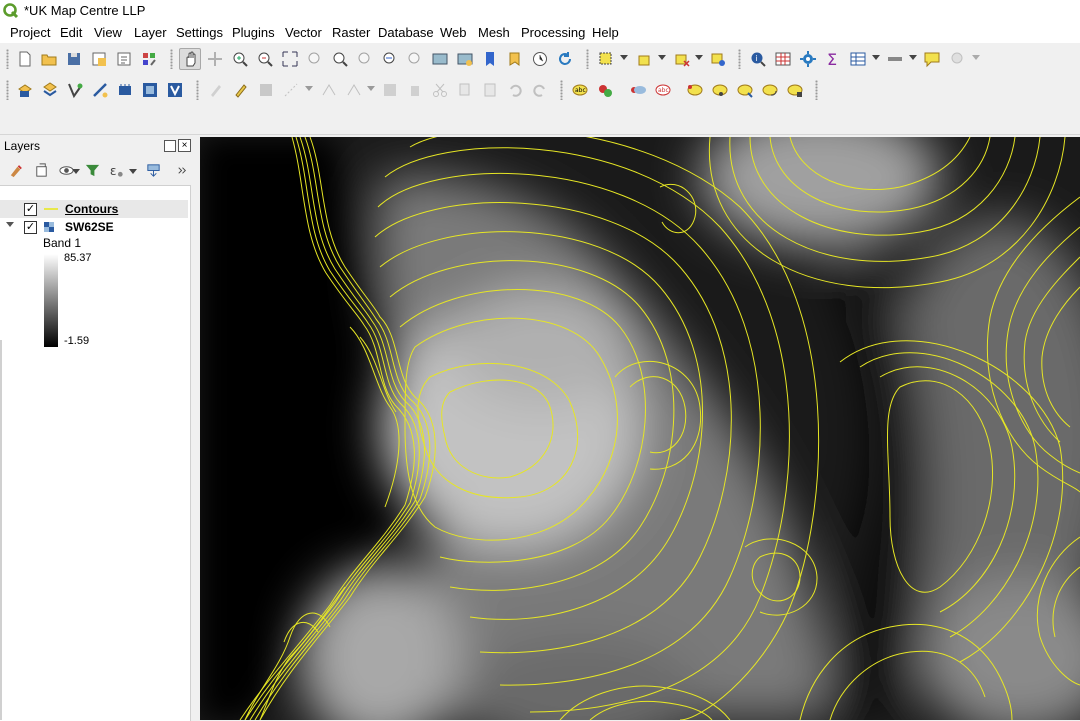 The image size is (1080, 721). Describe the element at coordinates (94, 227) in the screenshot. I see `layer-row-sw62se: ✓ SW62SE` at that location.